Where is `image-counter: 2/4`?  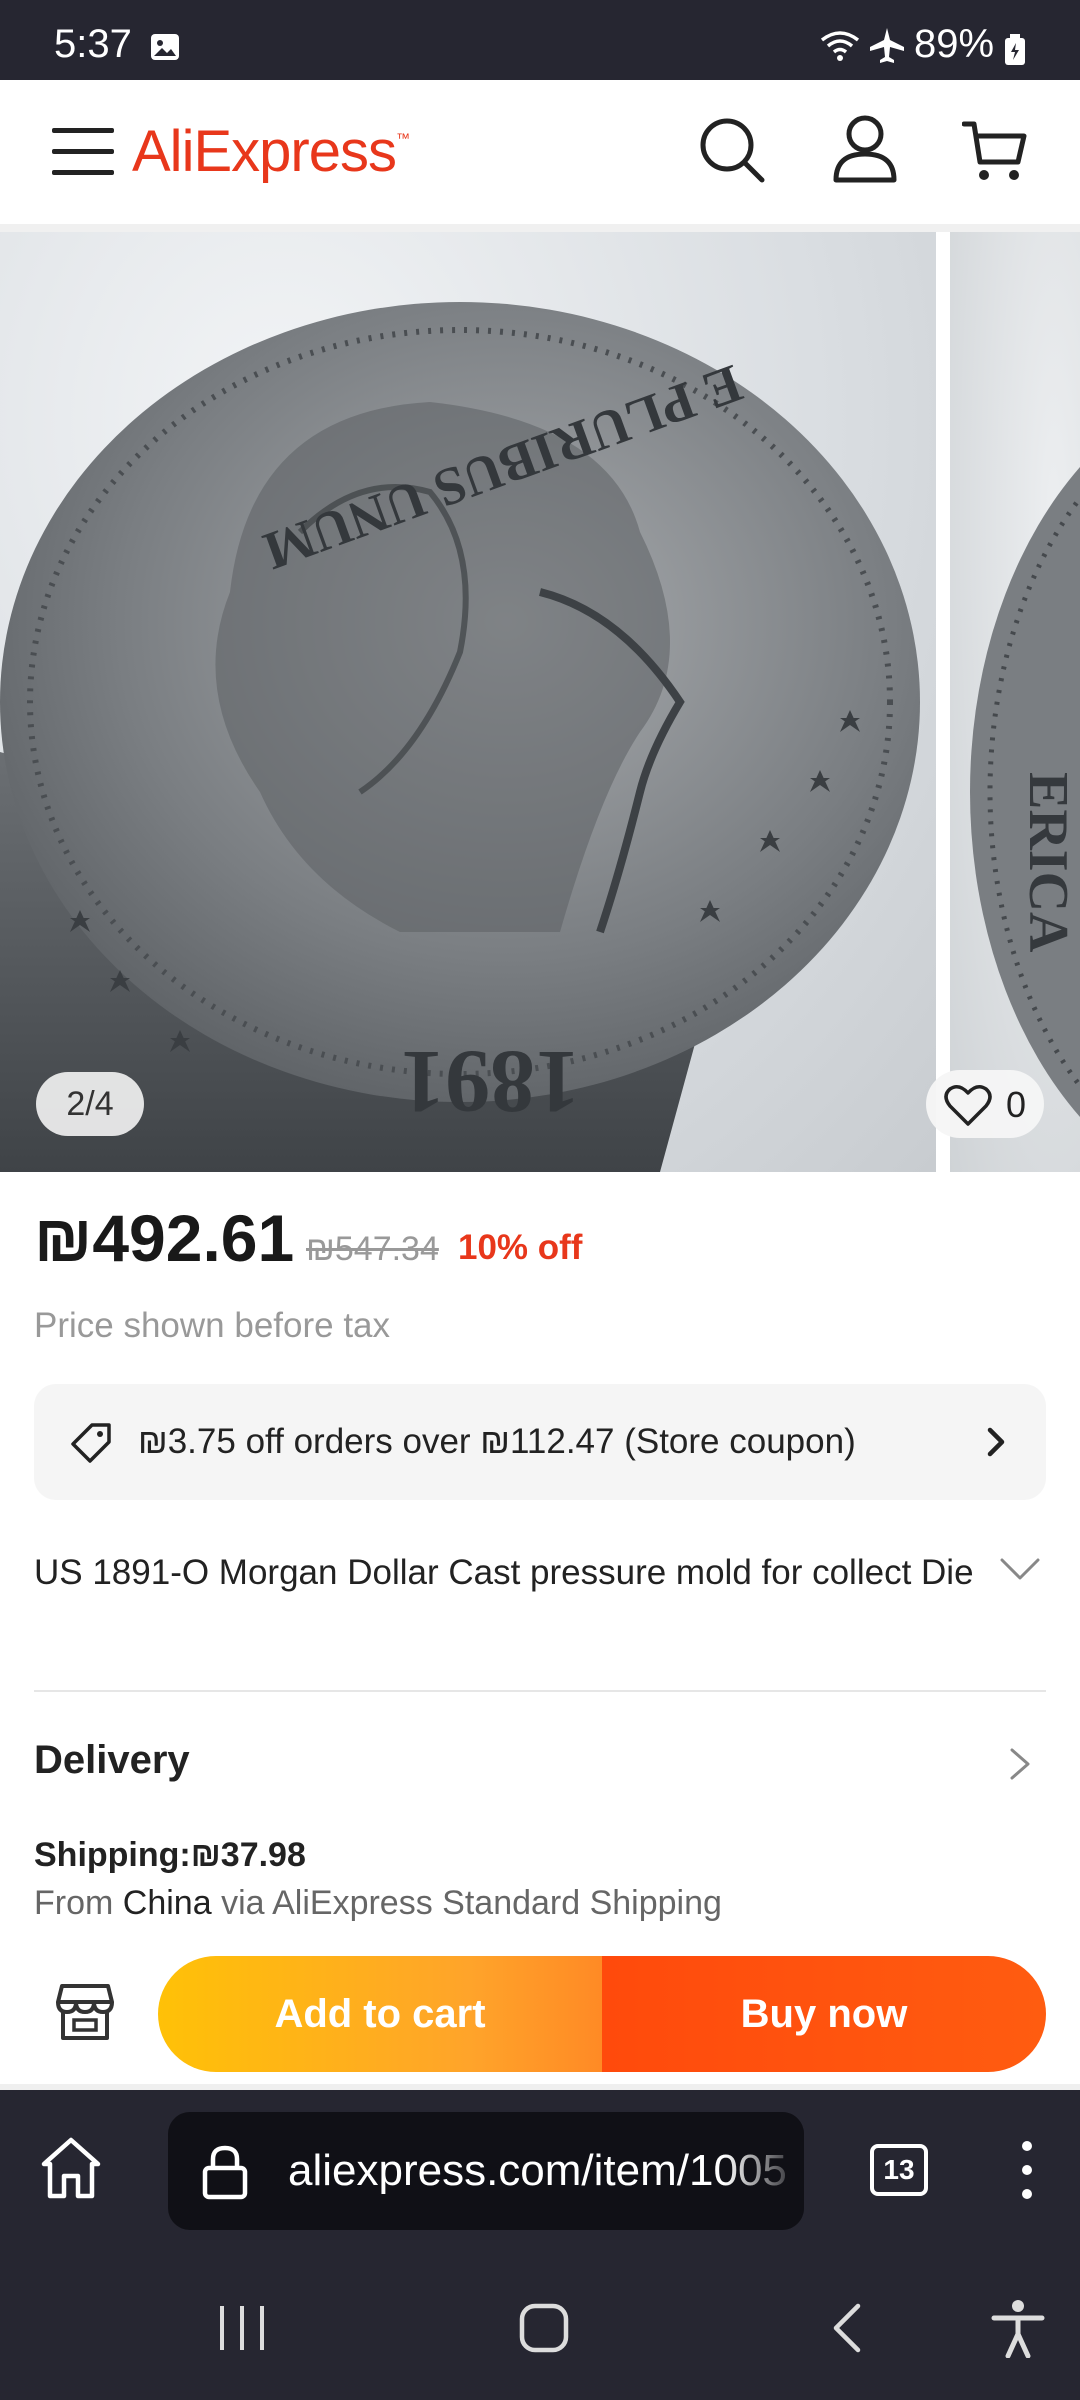 image-counter: 2/4 is located at coordinates (90, 1104).